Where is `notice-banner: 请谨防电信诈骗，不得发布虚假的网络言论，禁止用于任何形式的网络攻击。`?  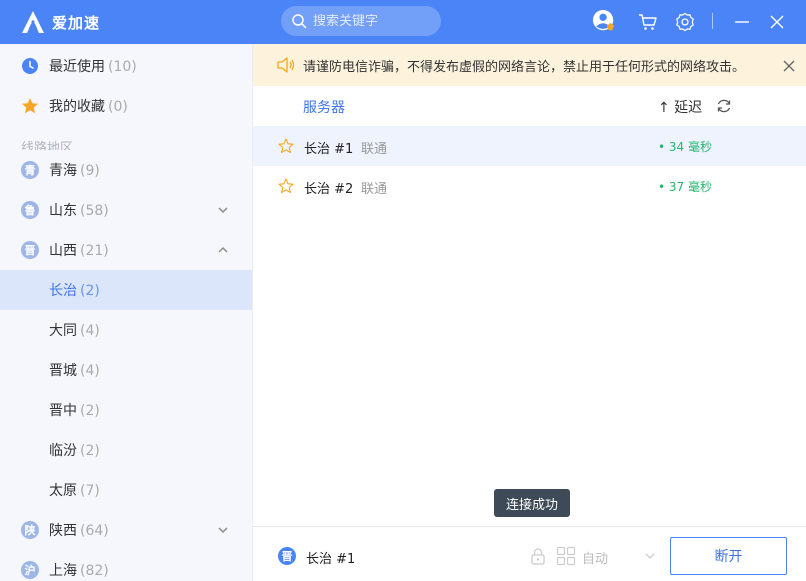 notice-banner: 请谨防电信诈骗，不得发布虚假的网络言论，禁止用于任何形式的网络攻击。 is located at coordinates (529, 65).